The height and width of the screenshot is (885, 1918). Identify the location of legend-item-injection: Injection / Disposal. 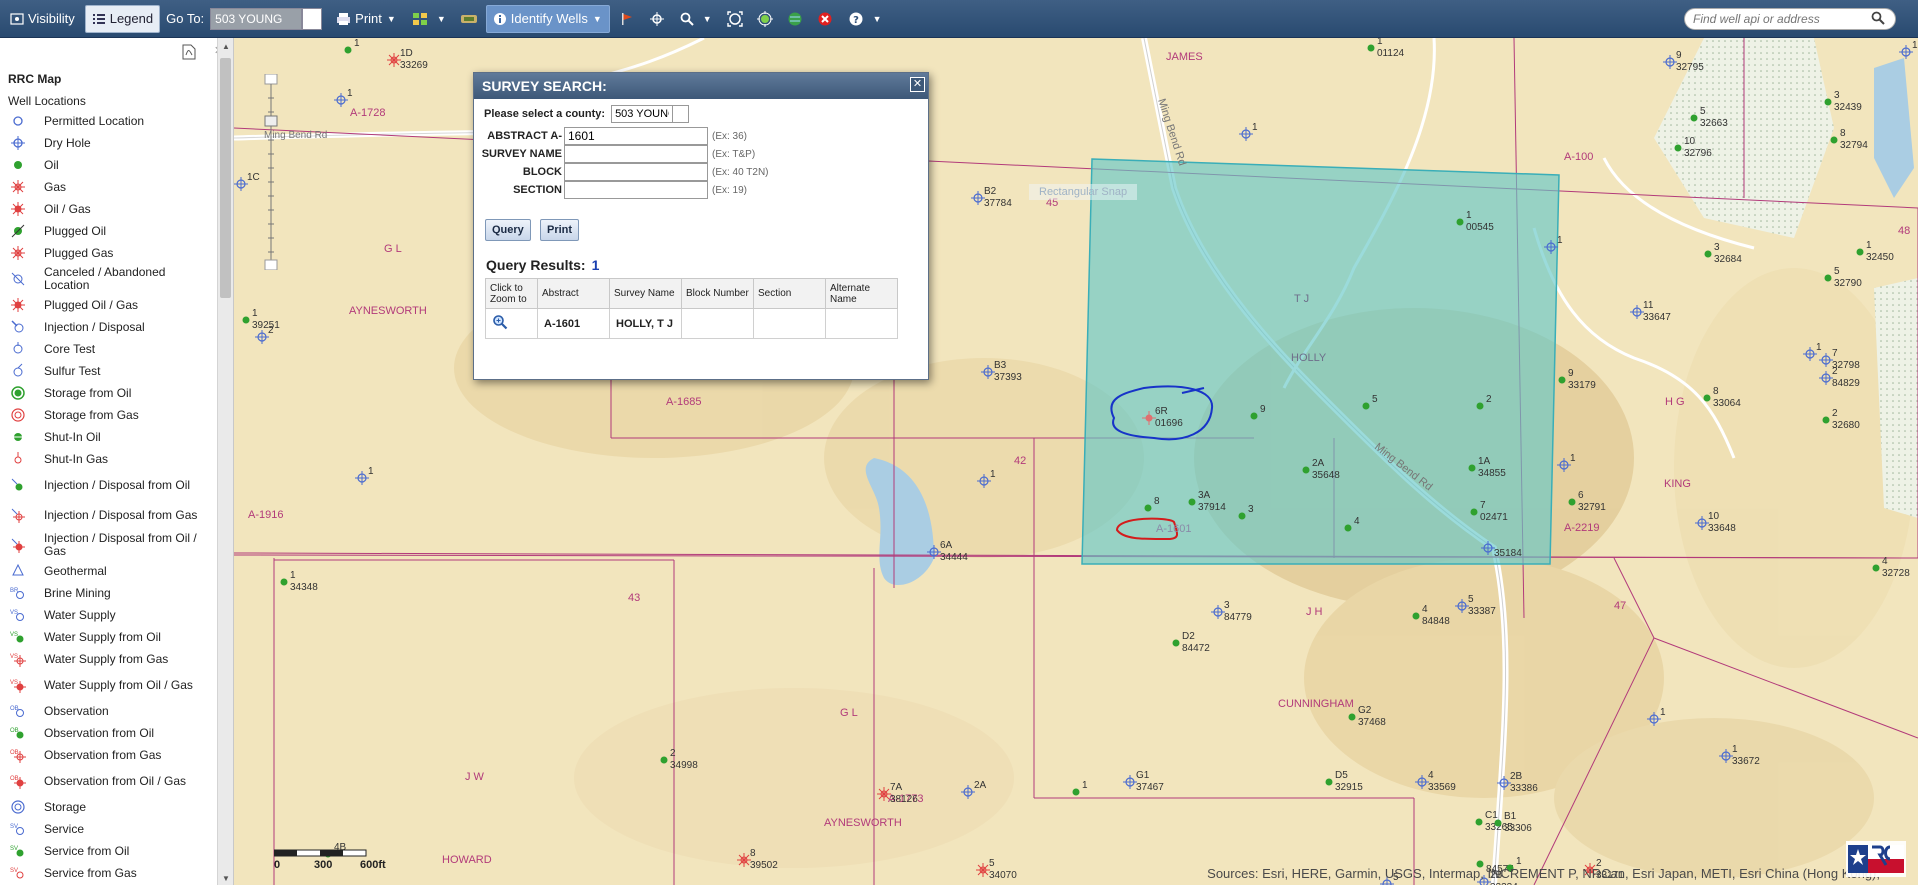
(108, 327).